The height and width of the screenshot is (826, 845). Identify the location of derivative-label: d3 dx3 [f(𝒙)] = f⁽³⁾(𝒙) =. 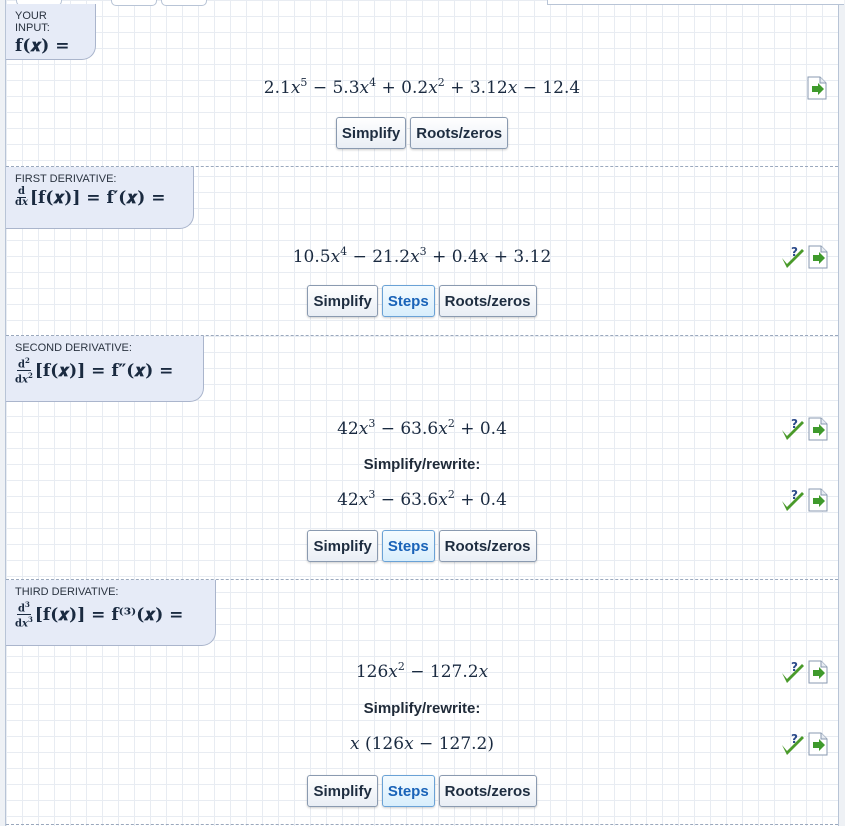
(109, 615).